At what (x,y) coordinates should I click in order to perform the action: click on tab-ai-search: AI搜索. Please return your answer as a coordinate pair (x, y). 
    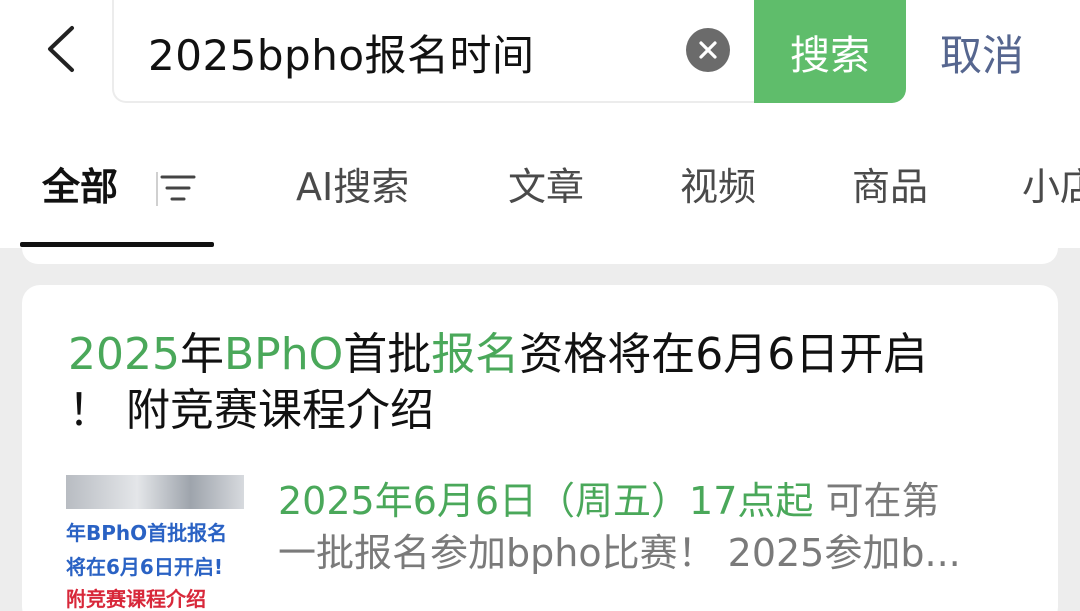
    Looking at the image, I should click on (352, 183).